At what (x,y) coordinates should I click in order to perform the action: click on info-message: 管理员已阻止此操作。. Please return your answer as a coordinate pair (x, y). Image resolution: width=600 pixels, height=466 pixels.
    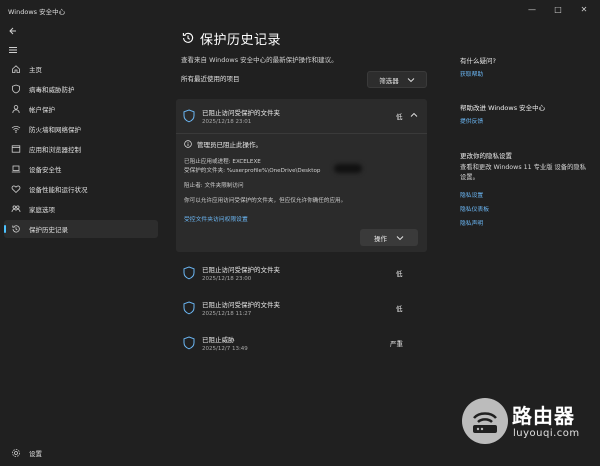
    Looking at the image, I should click on (229, 145).